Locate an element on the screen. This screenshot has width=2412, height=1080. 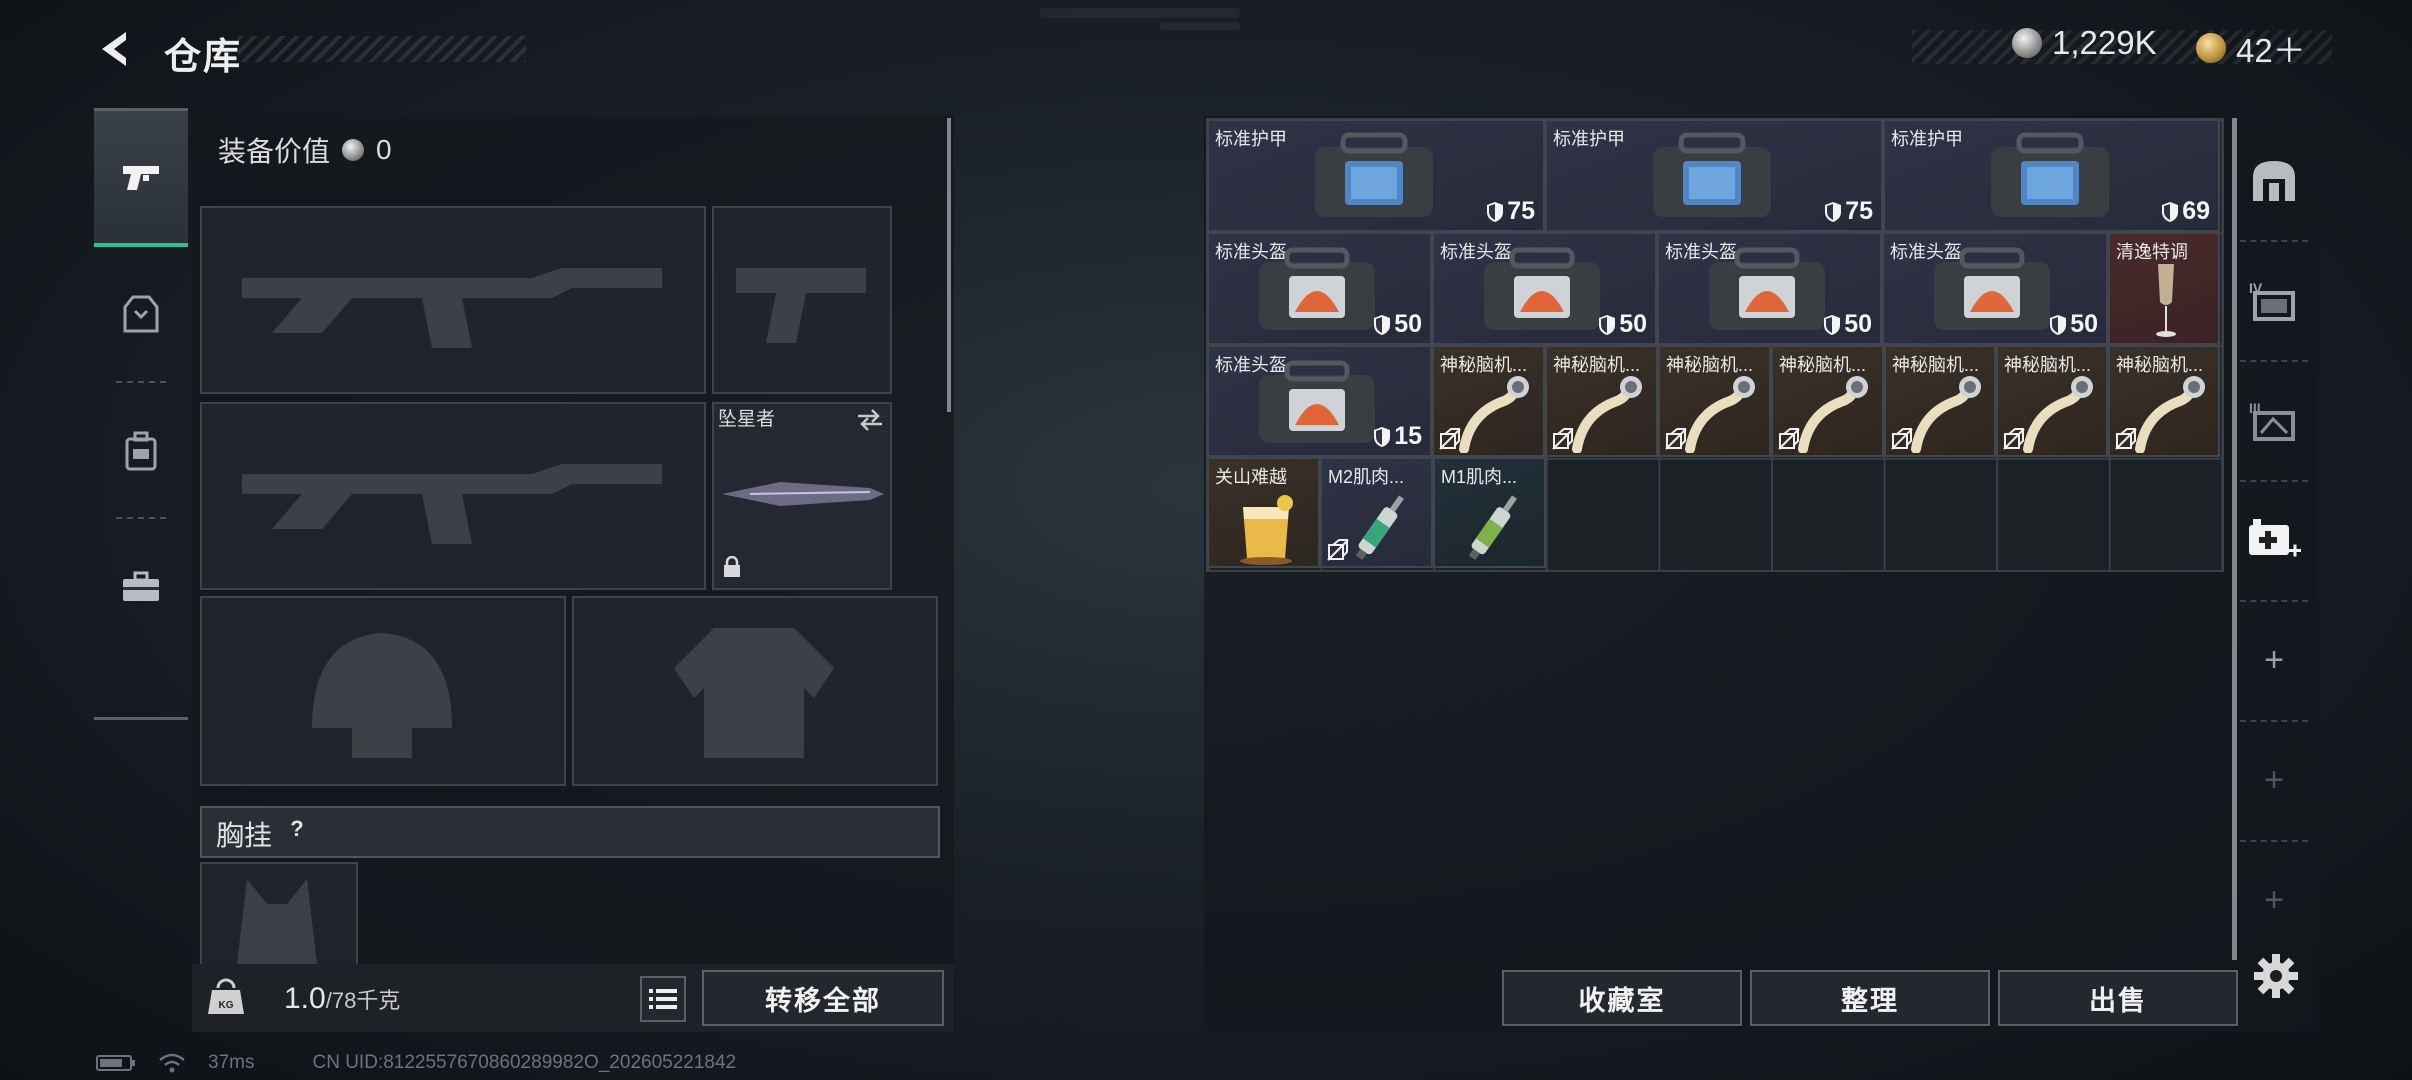
battery-icon is located at coordinates (115, 1063).